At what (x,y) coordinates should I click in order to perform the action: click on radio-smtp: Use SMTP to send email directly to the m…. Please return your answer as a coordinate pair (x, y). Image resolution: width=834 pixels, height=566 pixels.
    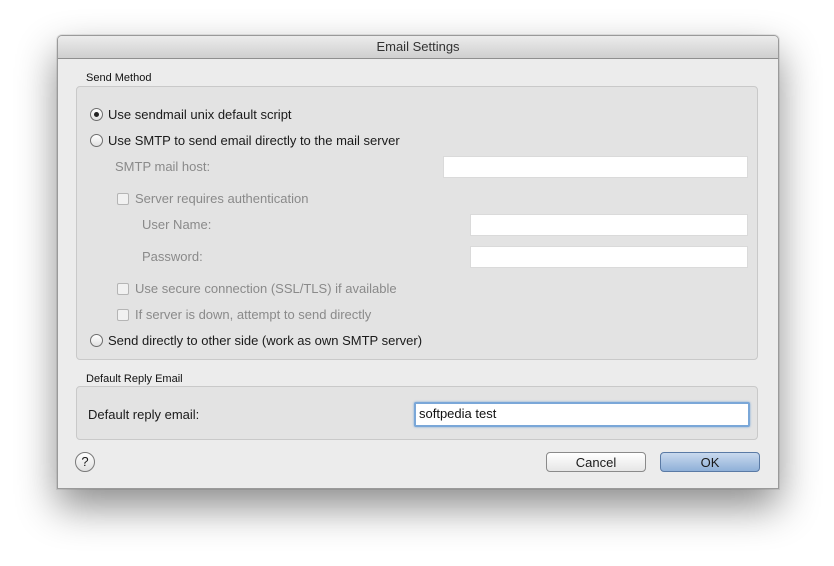
    Looking at the image, I should click on (245, 140).